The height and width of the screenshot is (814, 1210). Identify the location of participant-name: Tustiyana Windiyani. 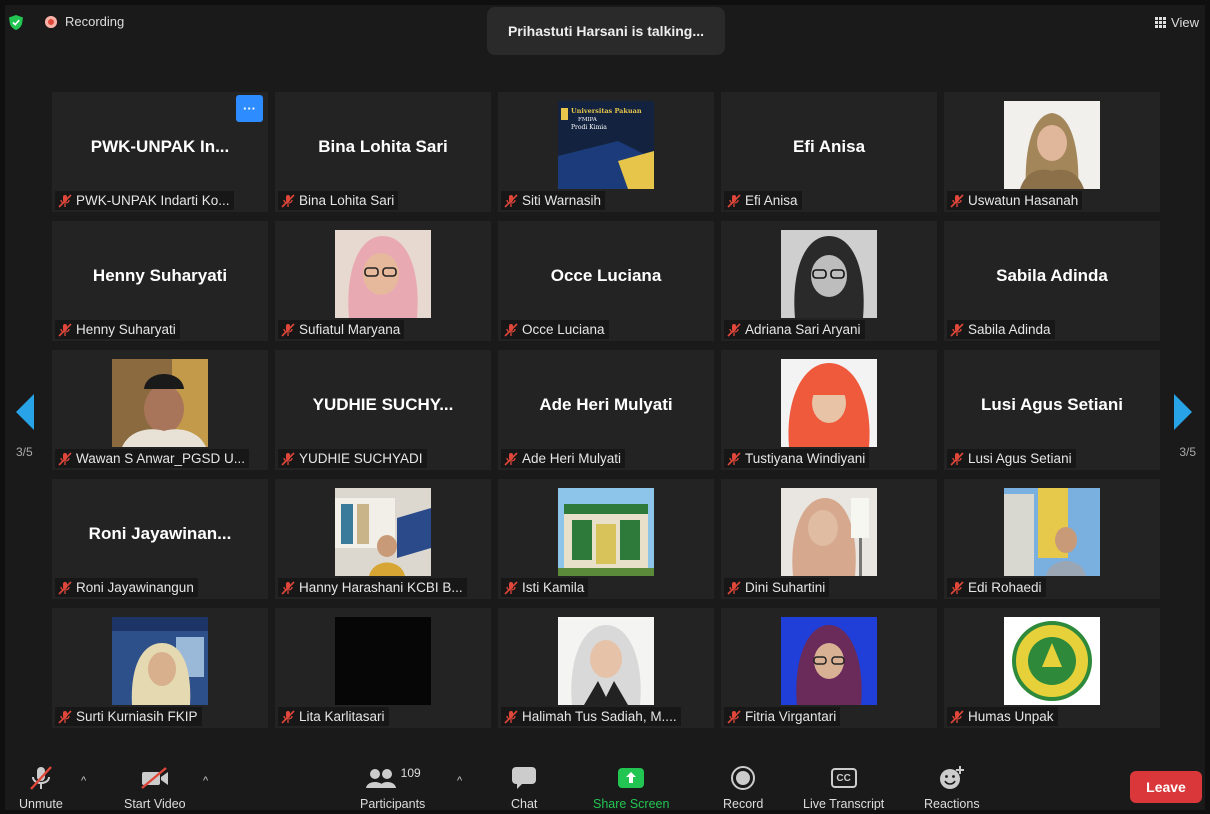
(805, 458).